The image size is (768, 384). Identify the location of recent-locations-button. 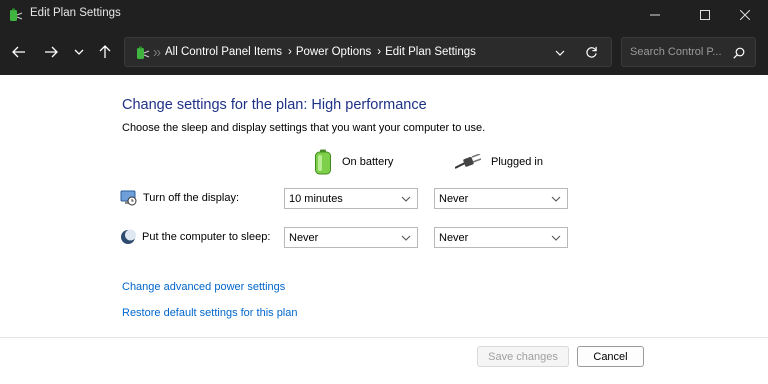
(79, 52).